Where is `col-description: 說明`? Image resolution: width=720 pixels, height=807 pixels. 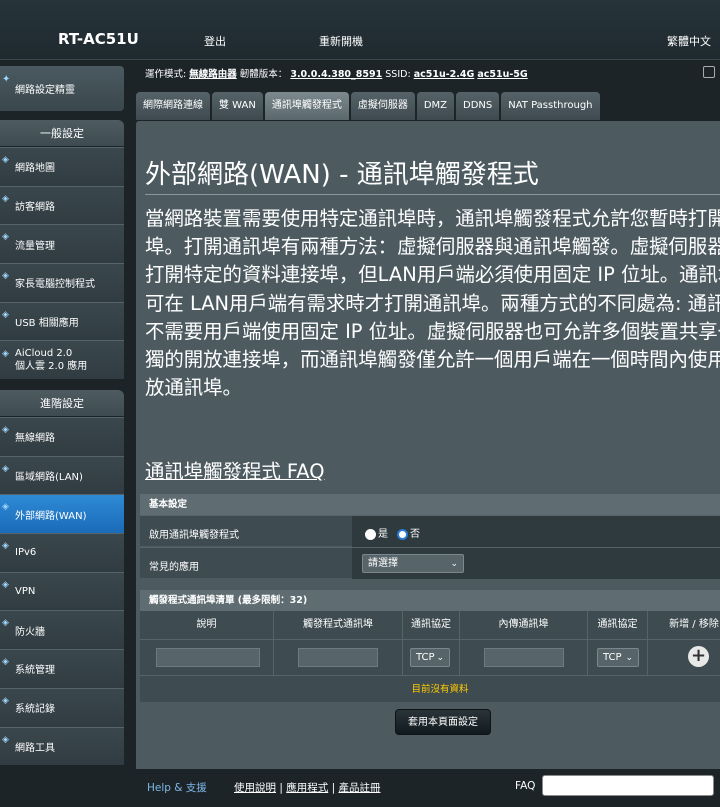
col-description: 說明 is located at coordinates (207, 625).